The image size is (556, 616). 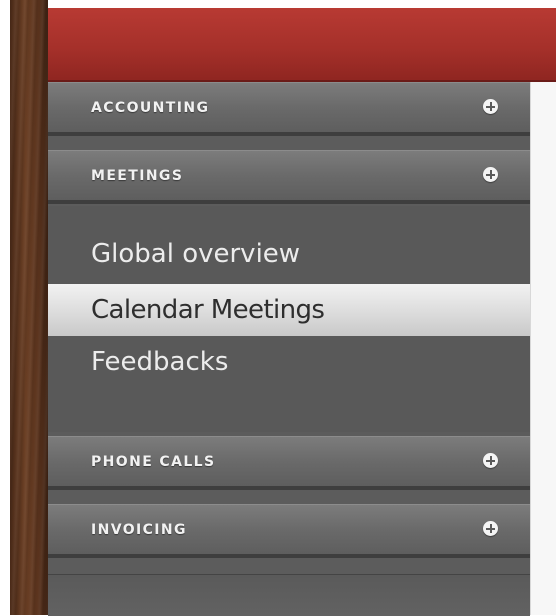 I want to click on submenu-item-global-overview: Global overview, so click(x=289, y=254).